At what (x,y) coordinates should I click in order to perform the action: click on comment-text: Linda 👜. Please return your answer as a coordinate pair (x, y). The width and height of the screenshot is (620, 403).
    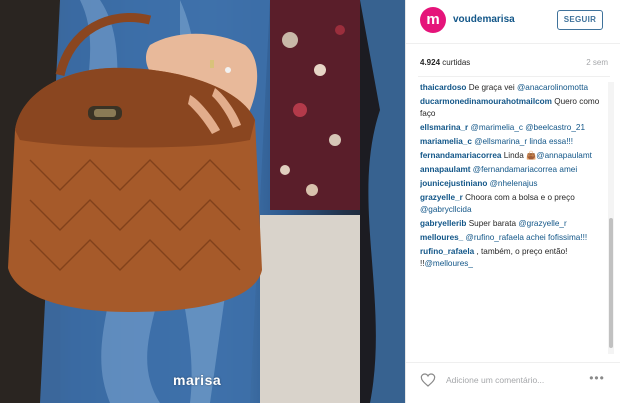
    Looking at the image, I should click on (520, 155).